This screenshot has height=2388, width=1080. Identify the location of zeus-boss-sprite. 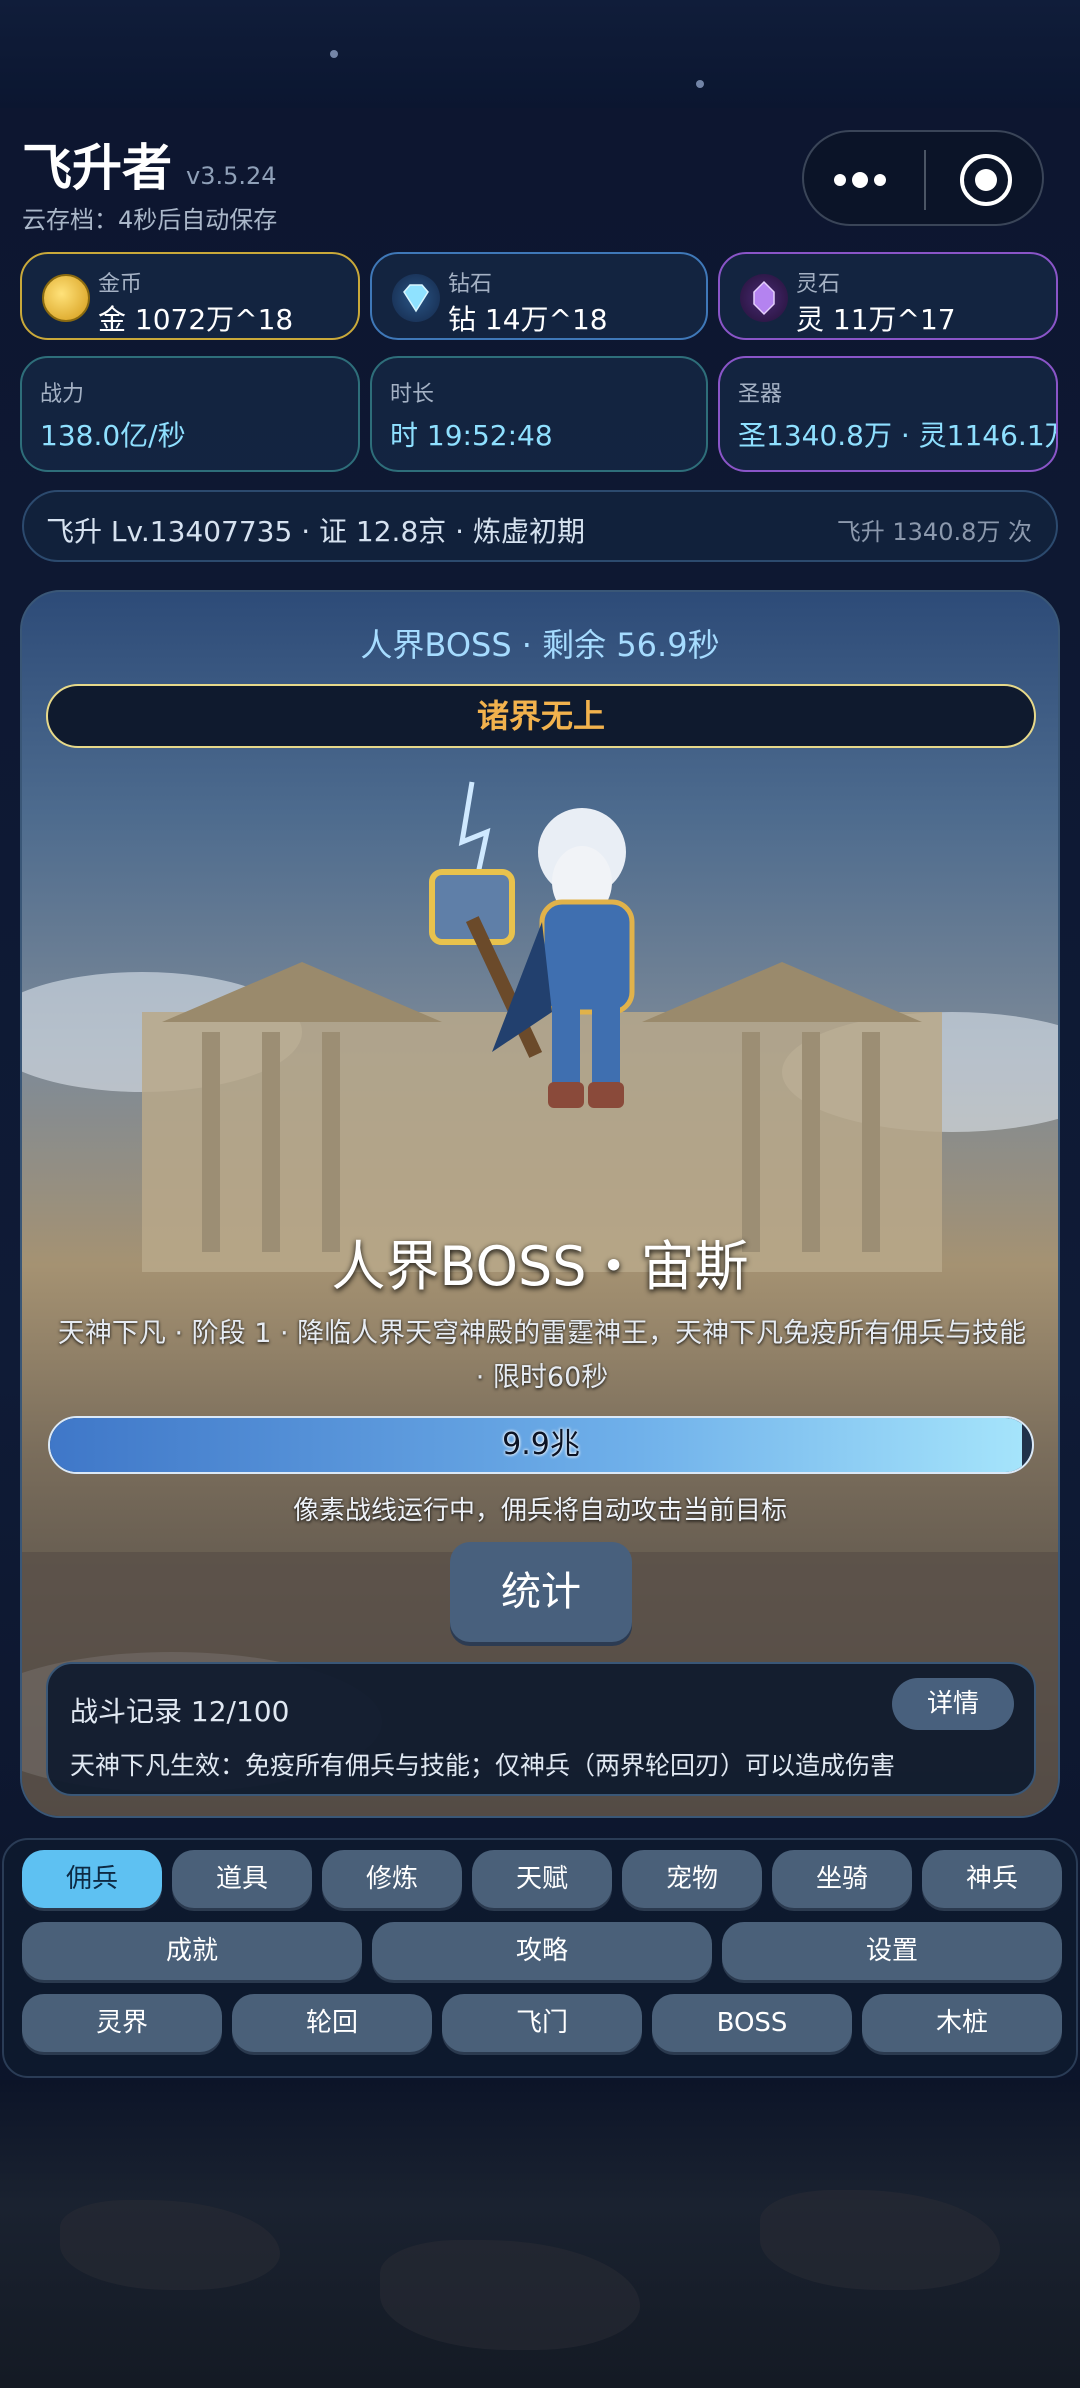
(562, 952).